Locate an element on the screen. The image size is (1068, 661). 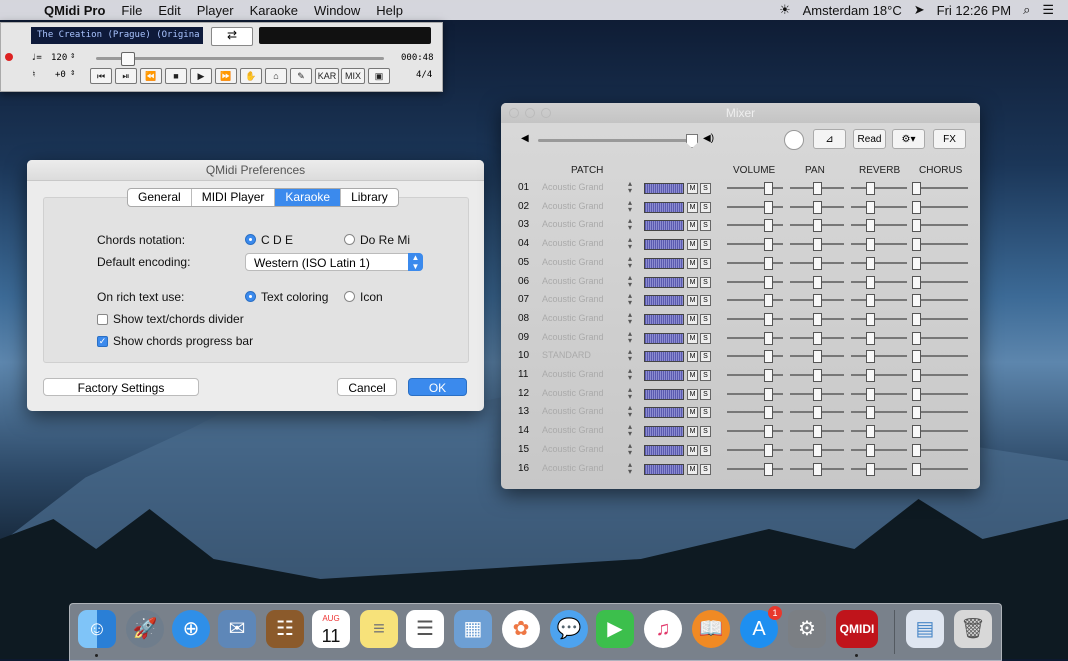
chords-doremi-label: Do Re Mi is located at coordinates (385, 240).